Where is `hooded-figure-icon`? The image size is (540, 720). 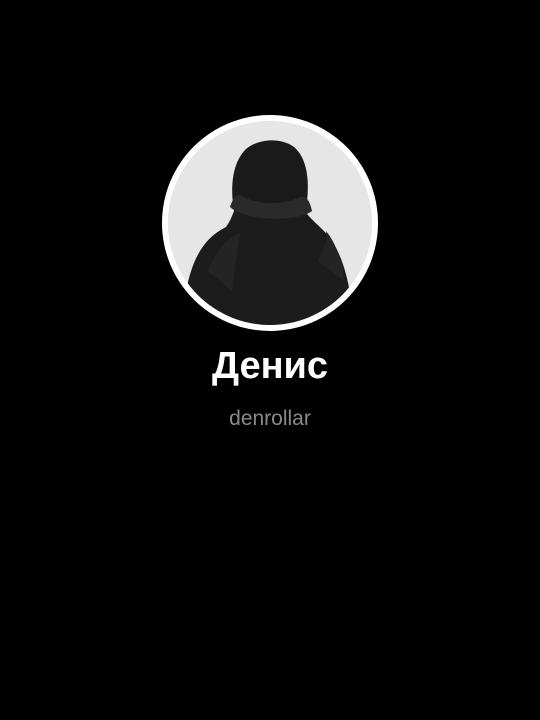
hooded-figure-icon is located at coordinates (270, 223).